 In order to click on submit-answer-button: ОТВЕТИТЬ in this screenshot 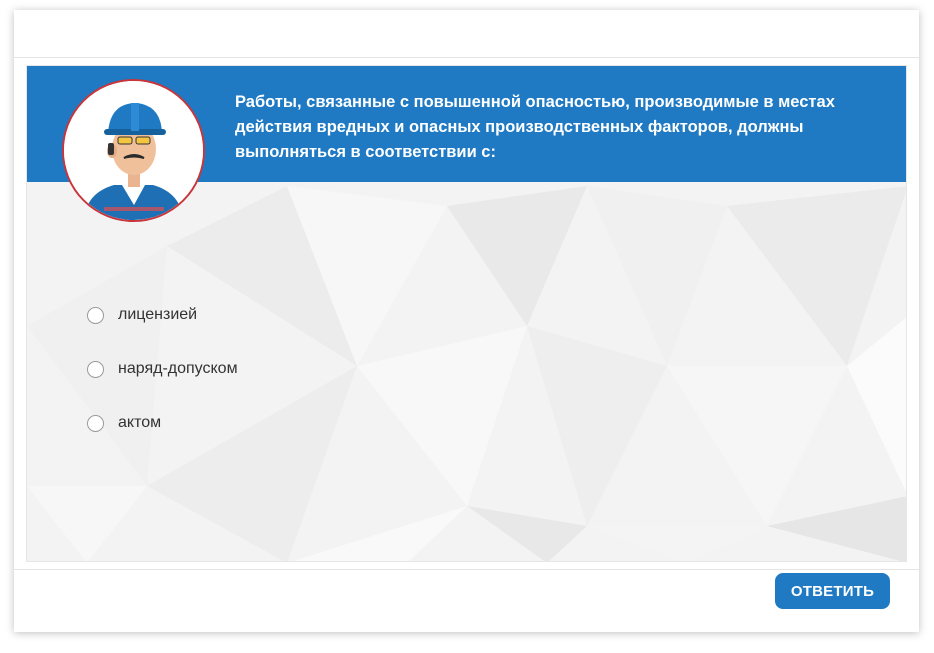, I will do `click(832, 591)`.